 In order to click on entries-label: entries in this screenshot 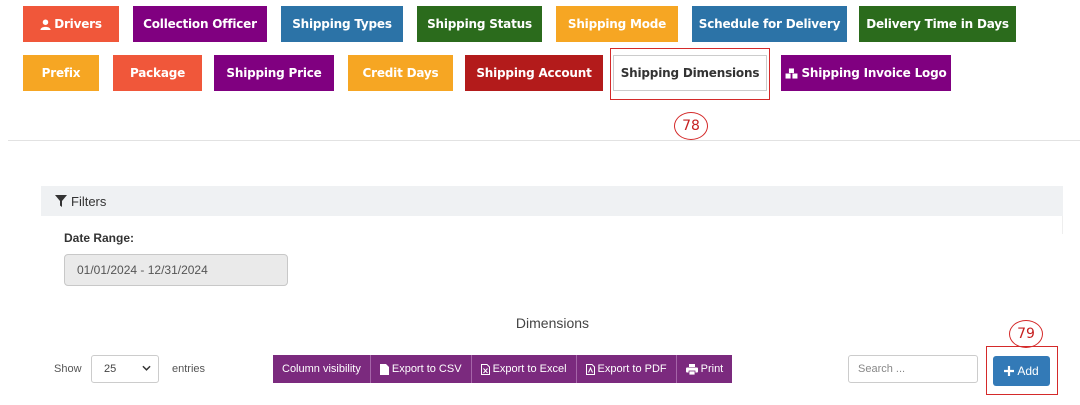, I will do `click(189, 369)`.